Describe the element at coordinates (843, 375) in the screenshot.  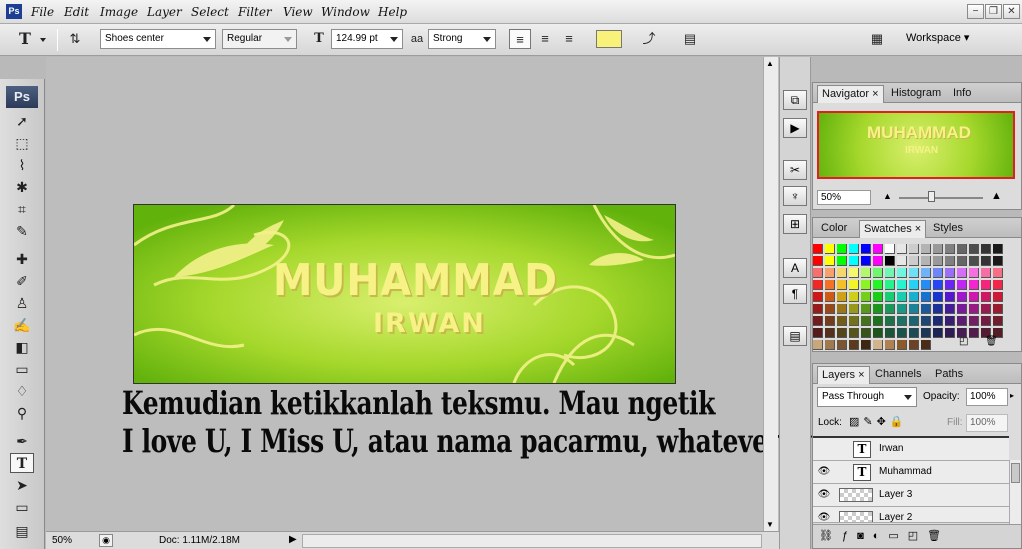
I see `tab-layers: Layers ×` at that location.